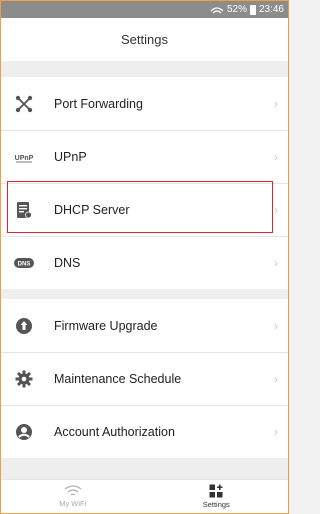 This screenshot has width=320, height=514. Describe the element at coordinates (70, 156) in the screenshot. I see `settings-item-label: UPnP` at that location.